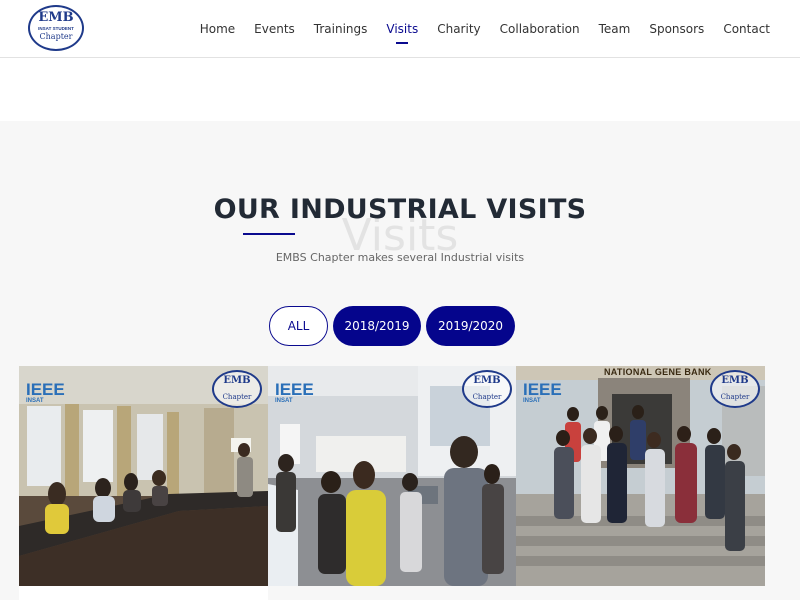 The height and width of the screenshot is (600, 800). Describe the element at coordinates (56, 28) in the screenshot. I see `site-logo: EMB INSAT STUDENT Chapter` at that location.